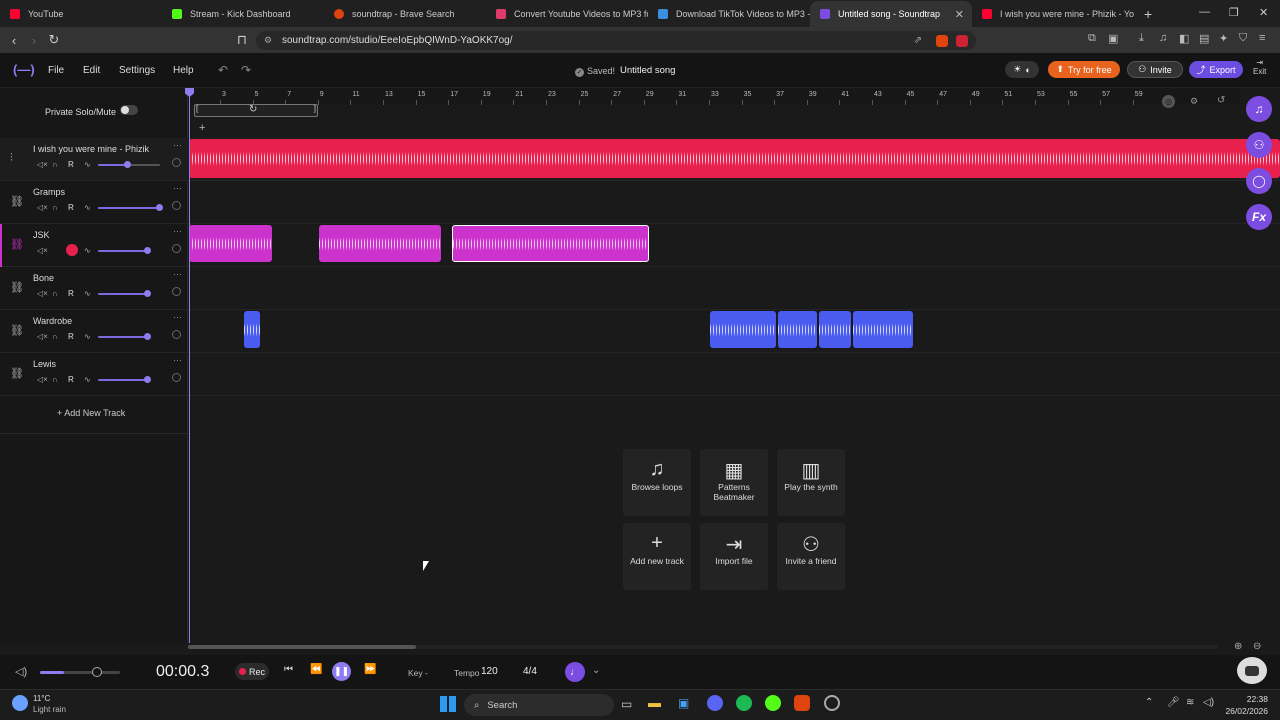  I want to click on undo-icon: ↶, so click(223, 70).